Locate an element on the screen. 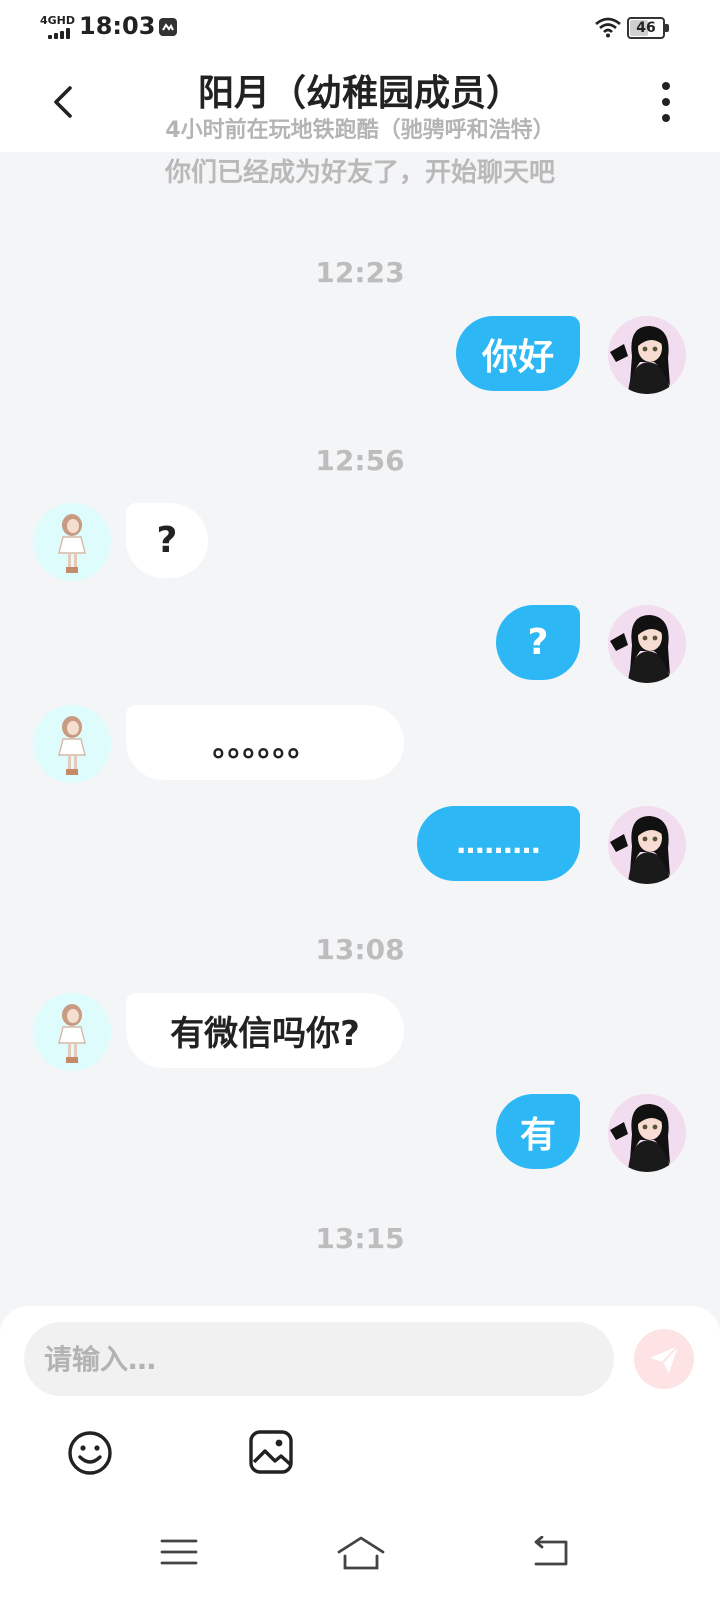 The height and width of the screenshot is (1600, 720). message-bubble-sent: ? is located at coordinates (538, 642).